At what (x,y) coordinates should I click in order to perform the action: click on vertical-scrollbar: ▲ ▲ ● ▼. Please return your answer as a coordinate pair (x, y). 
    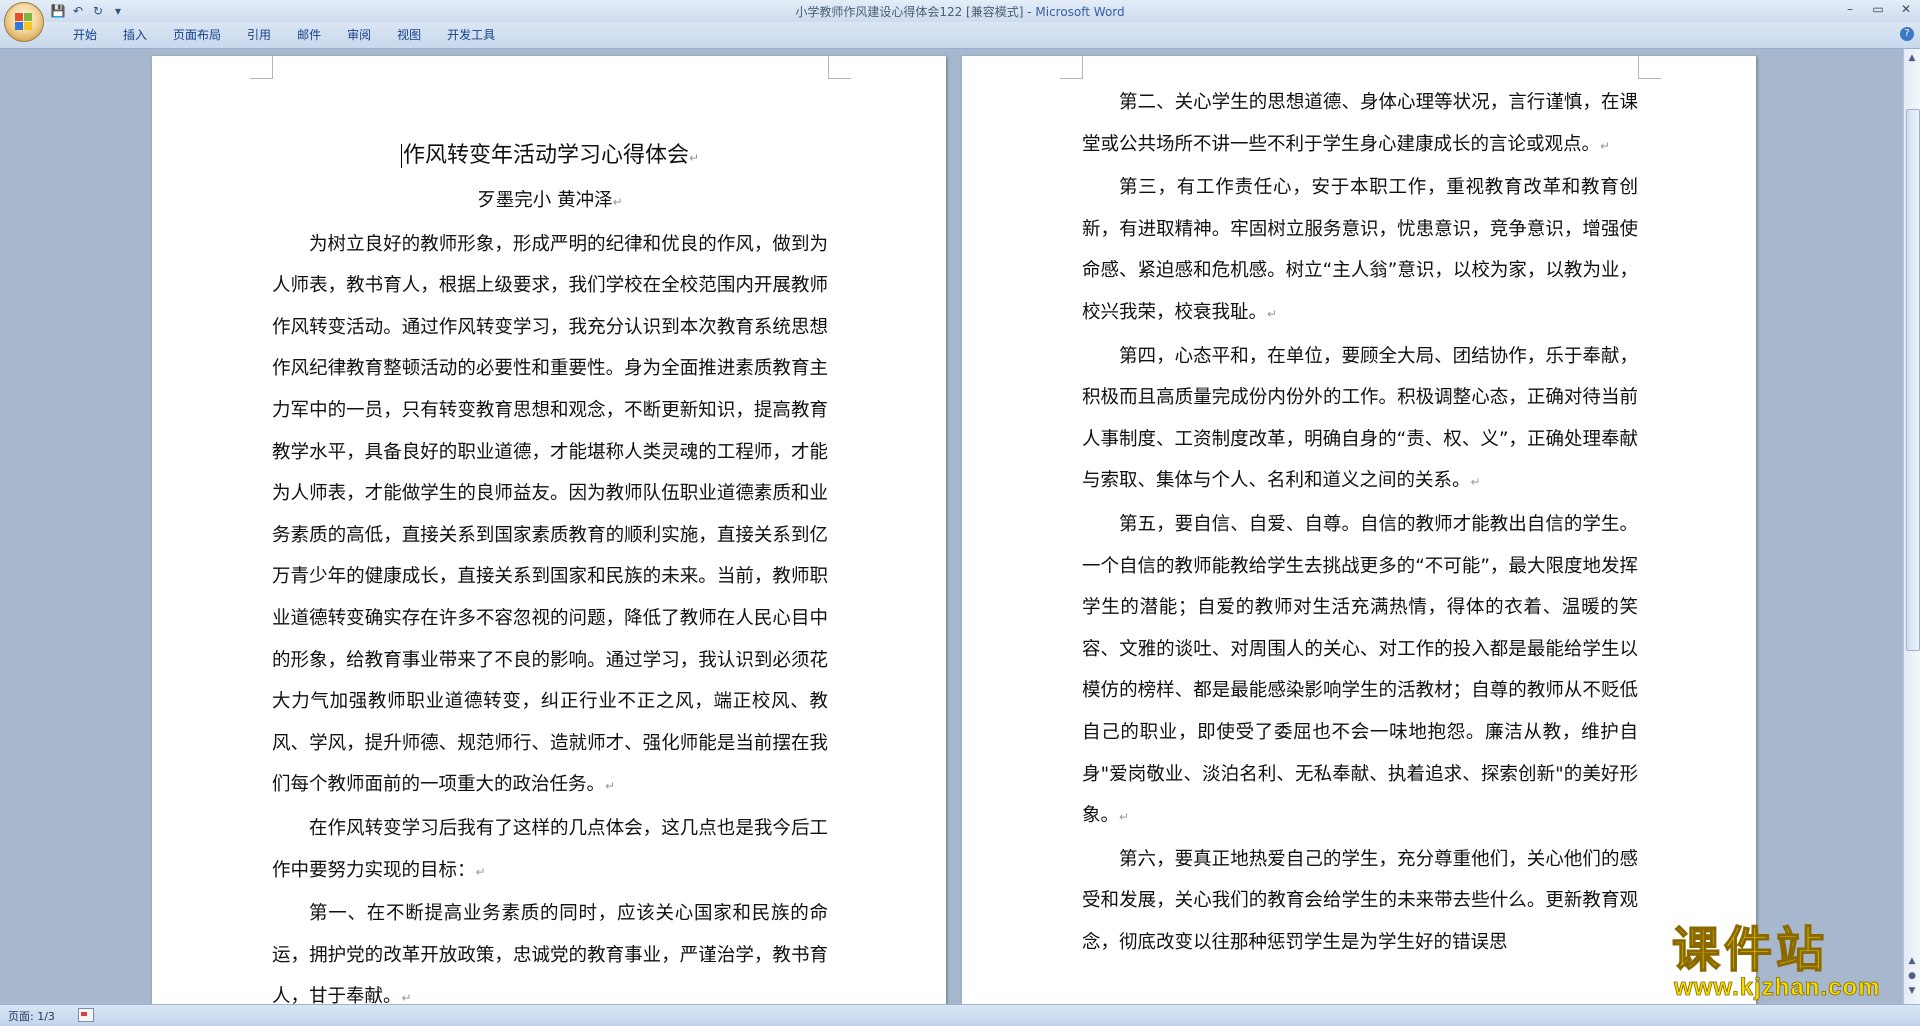
    Looking at the image, I should click on (1911, 526).